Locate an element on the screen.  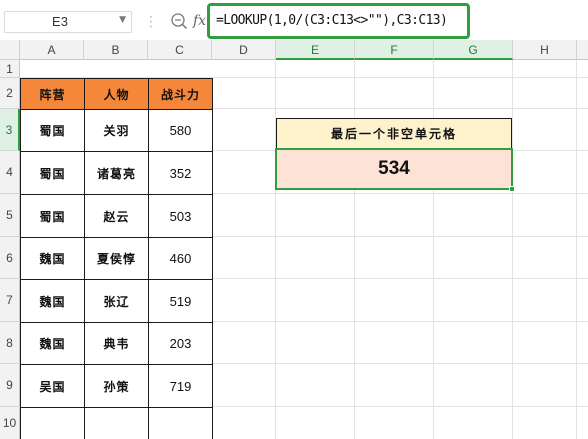
table-header-power: 战斗力 is located at coordinates (181, 94).